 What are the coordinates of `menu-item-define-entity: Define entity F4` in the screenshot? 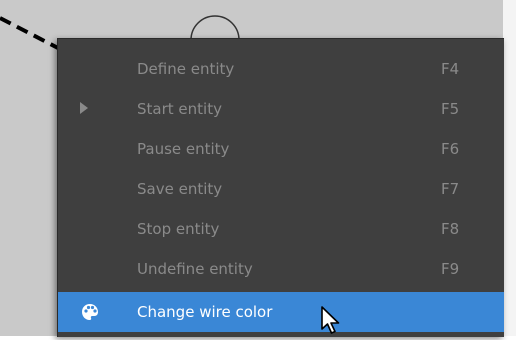 It's located at (281, 69).